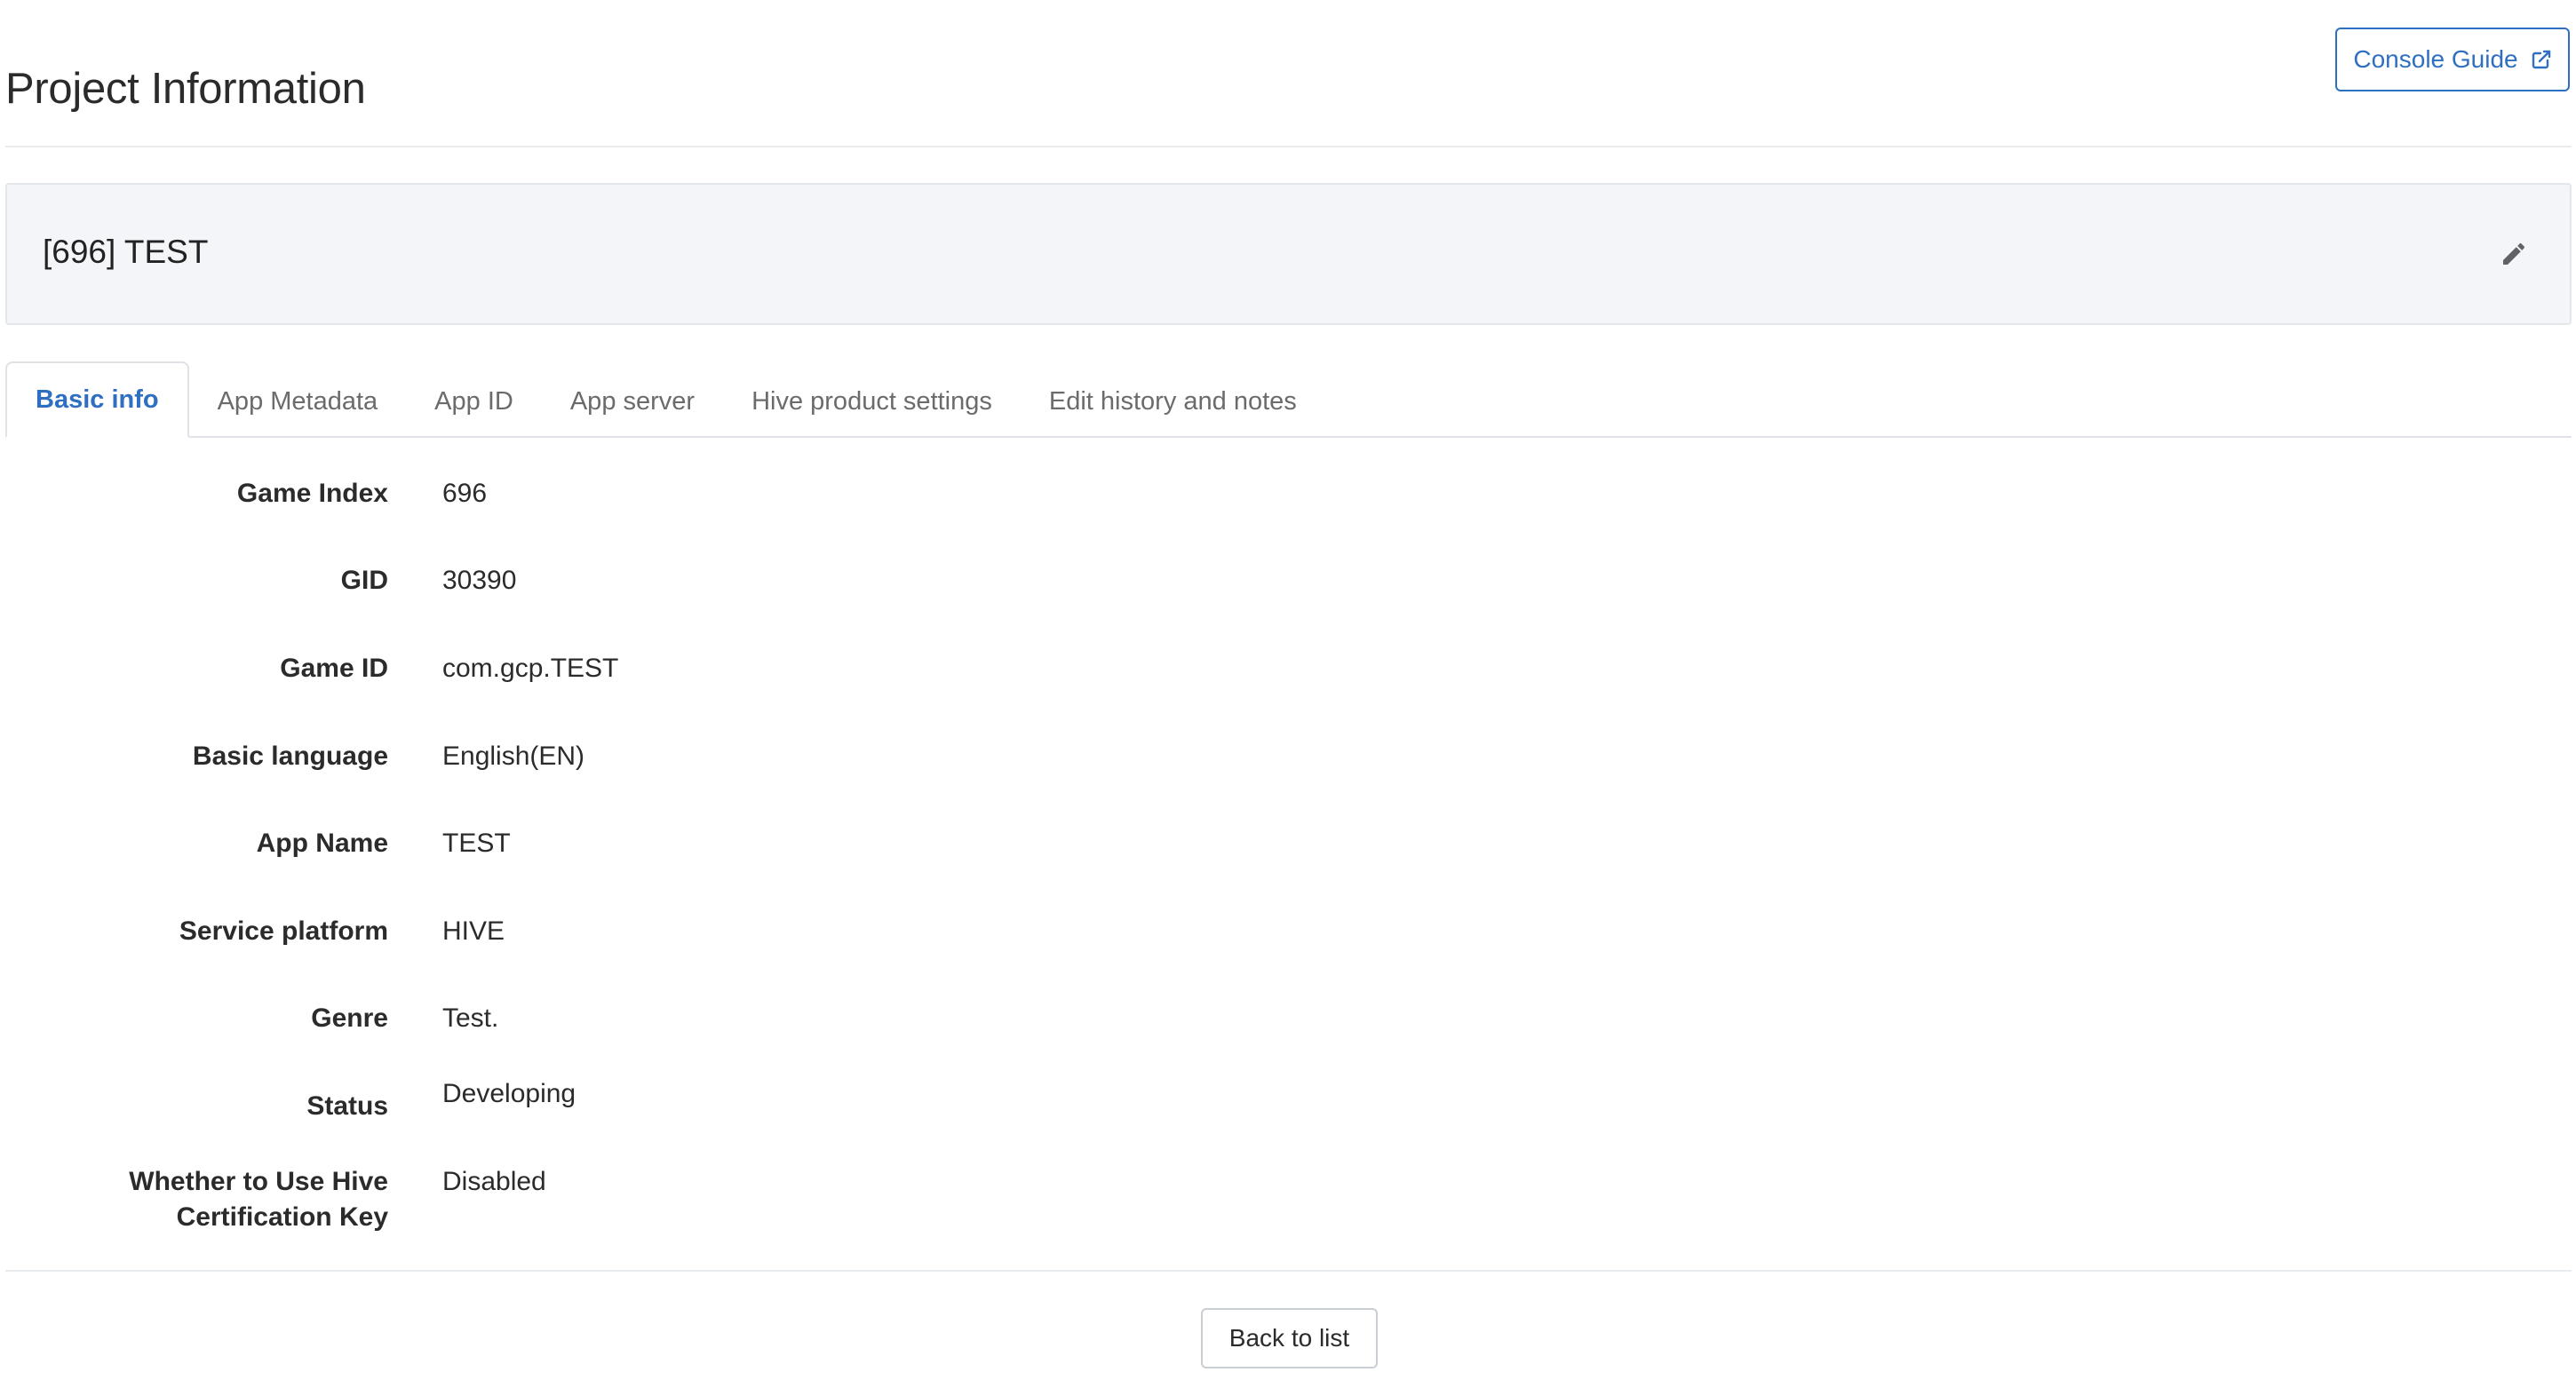  I want to click on footer-divider, so click(1288, 1271).